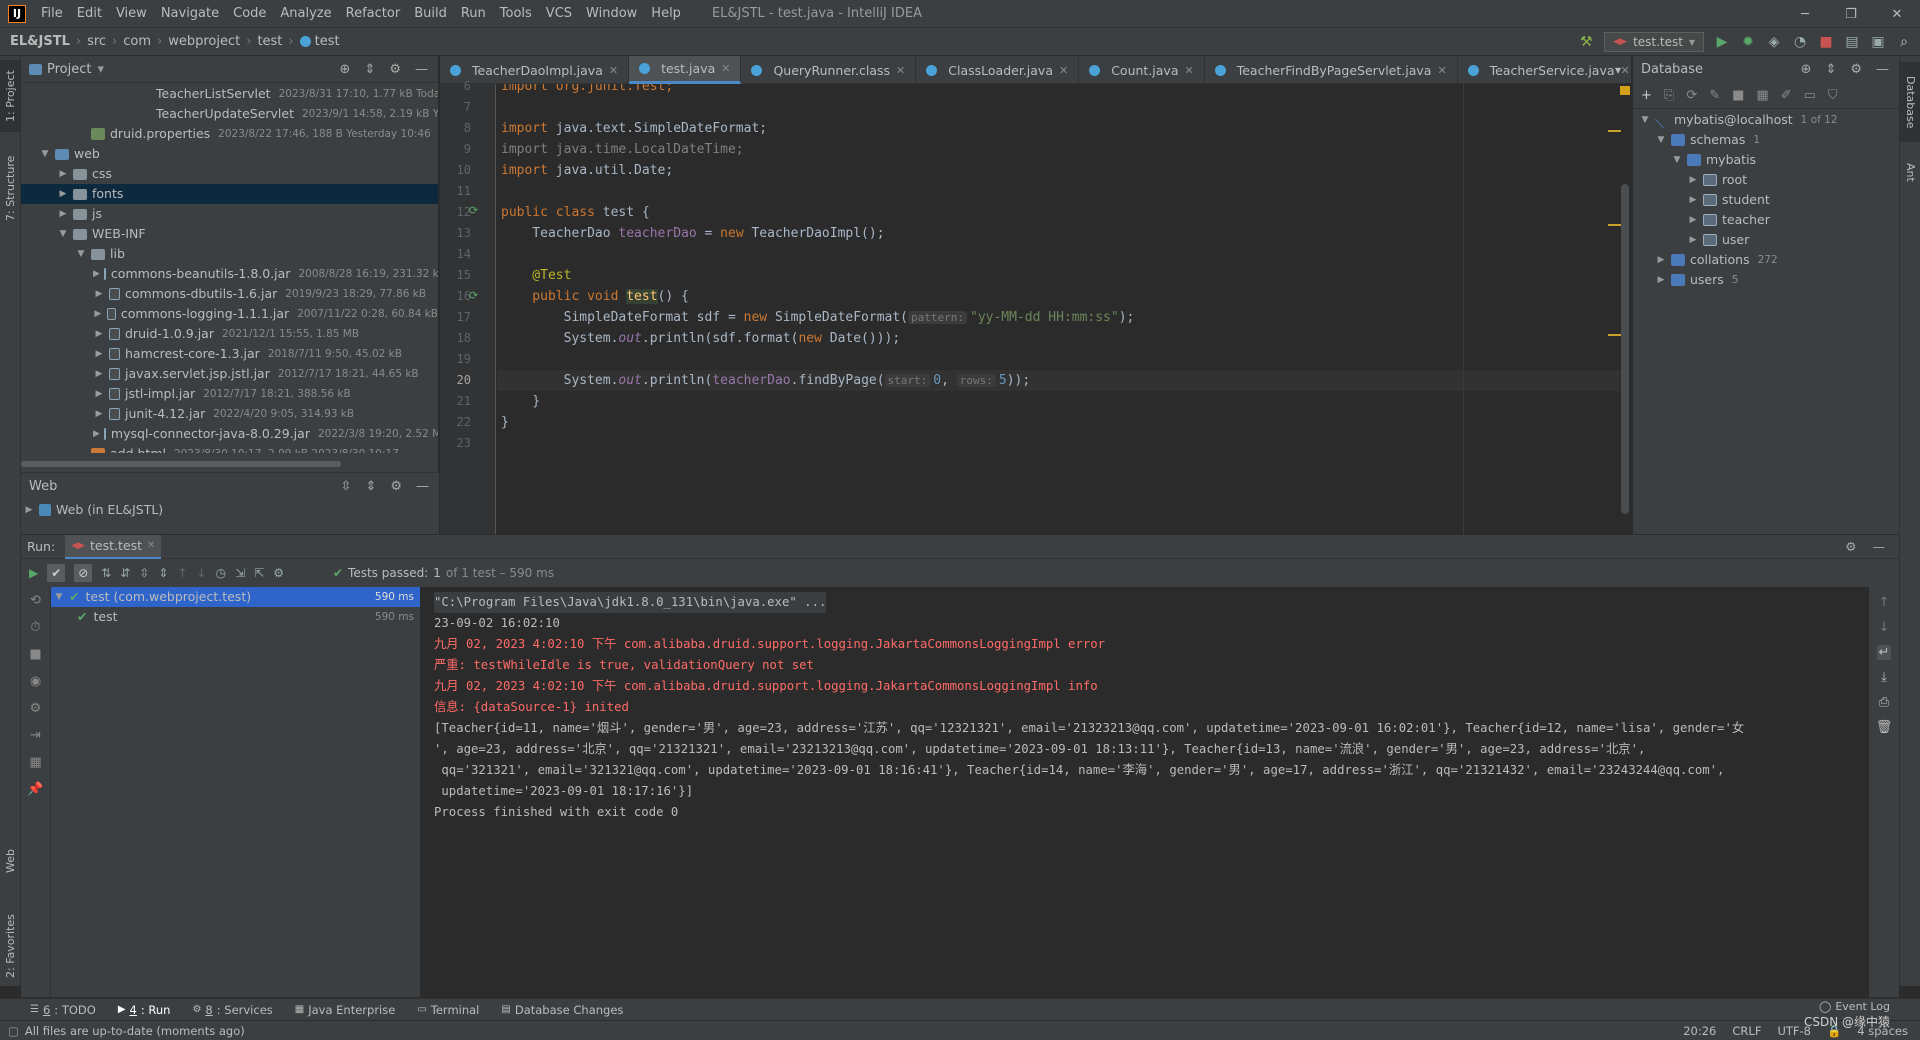 This screenshot has width=1920, height=1040. I want to click on edit-icon: ✐, so click(1786, 95).